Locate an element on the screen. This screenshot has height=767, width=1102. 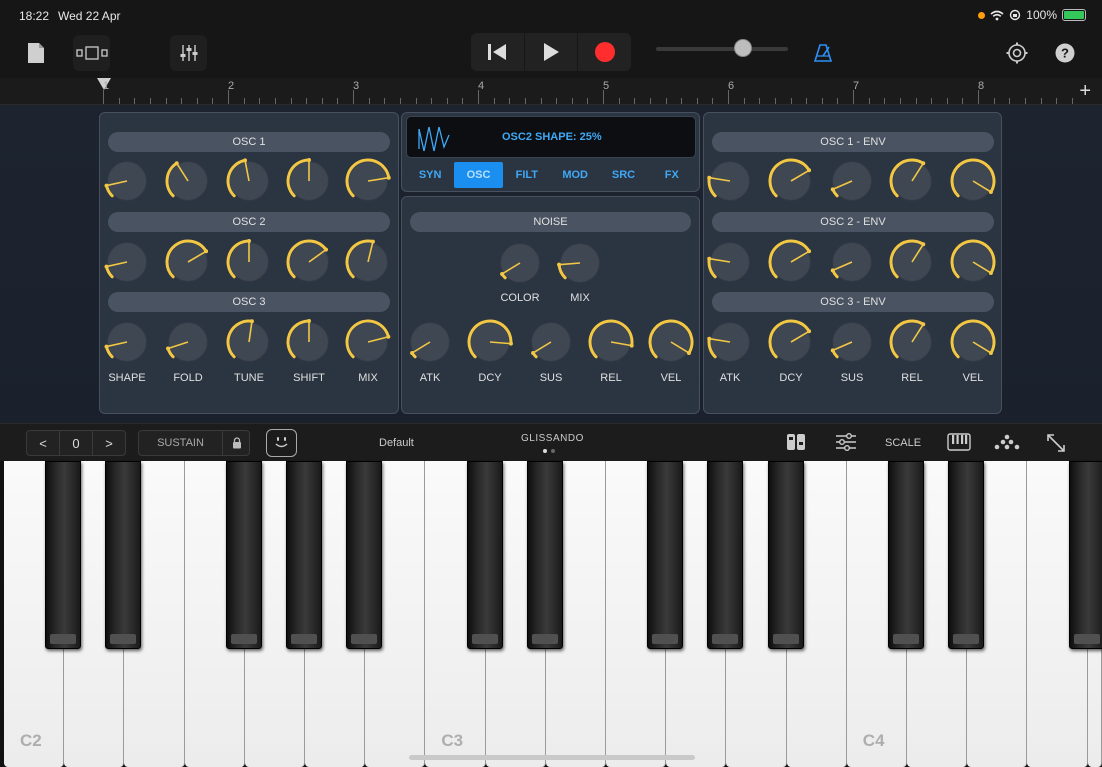
noise-env-knob-sus is located at coordinates (551, 342).